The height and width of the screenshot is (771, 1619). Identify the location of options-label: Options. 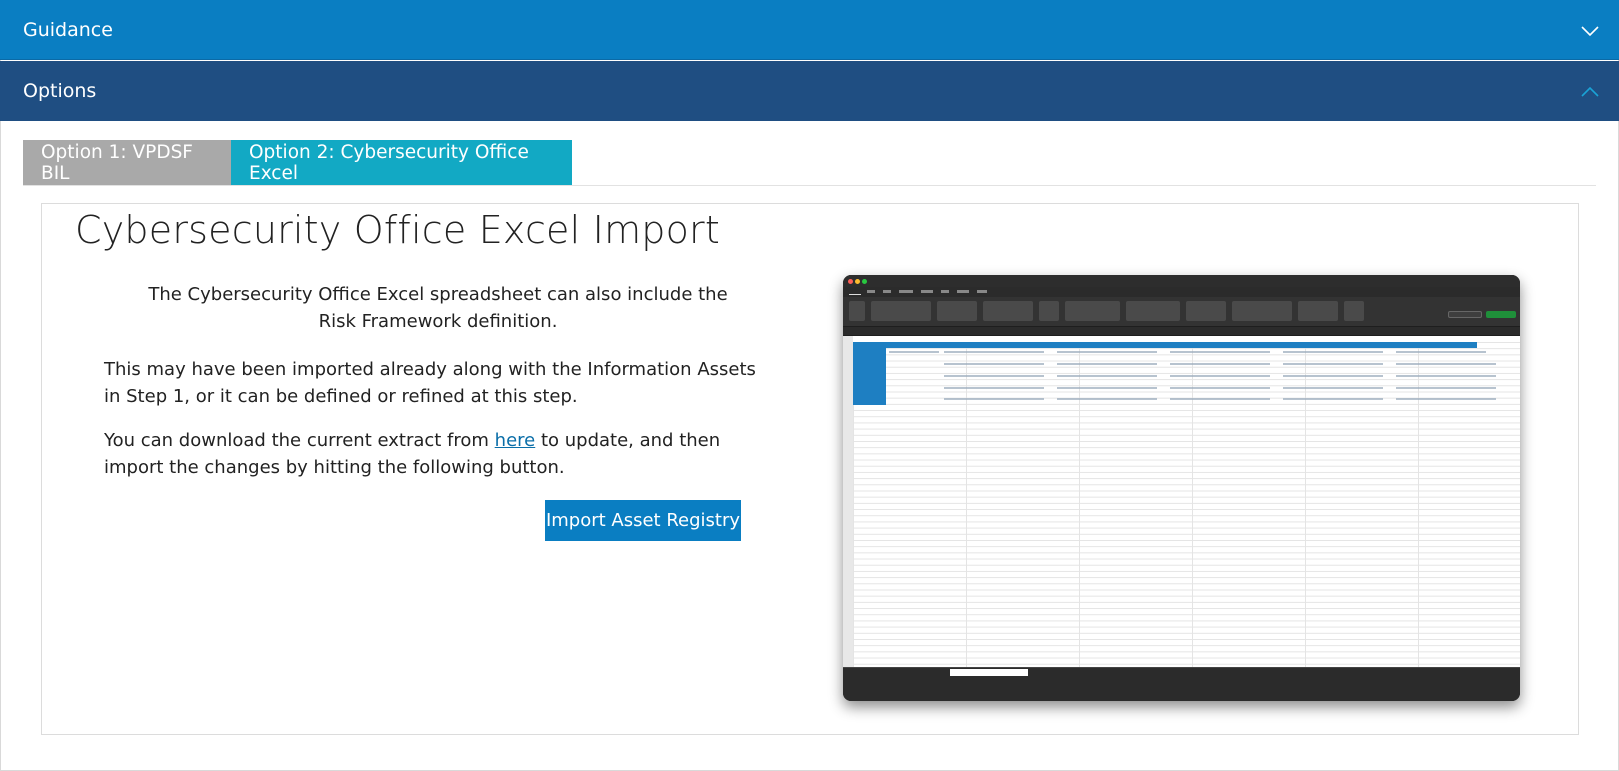
(60, 91).